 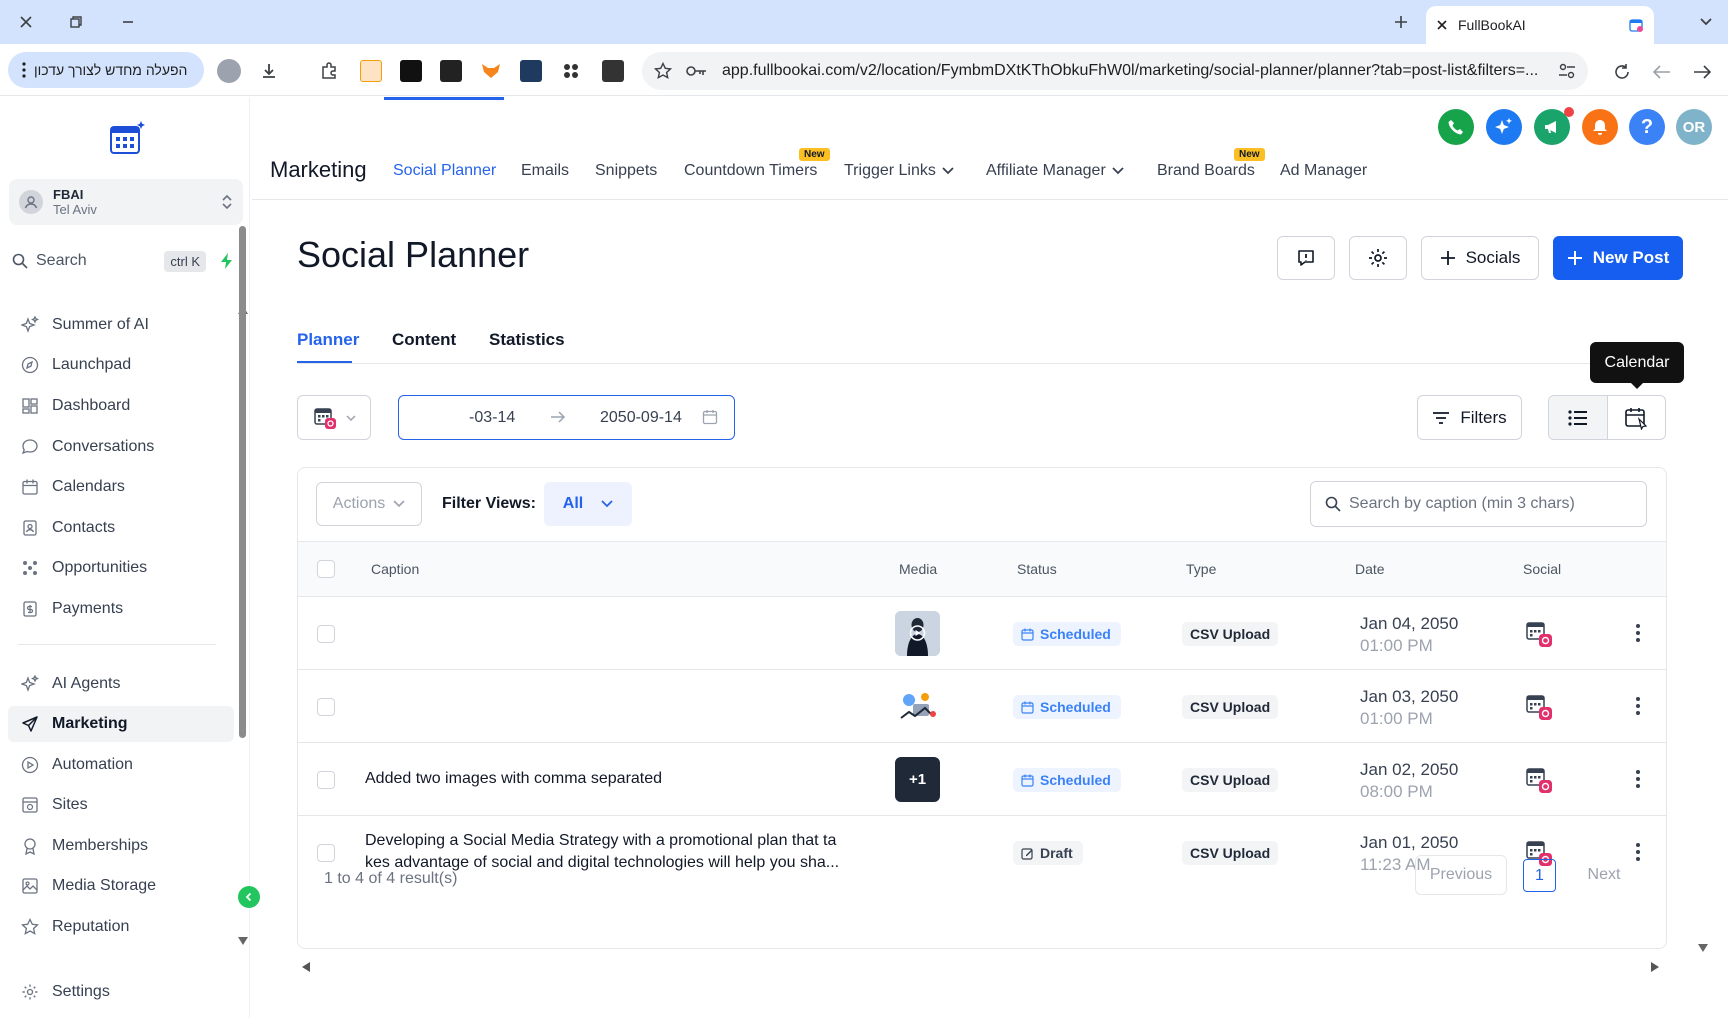 I want to click on extension-fox-icon, so click(x=491, y=71).